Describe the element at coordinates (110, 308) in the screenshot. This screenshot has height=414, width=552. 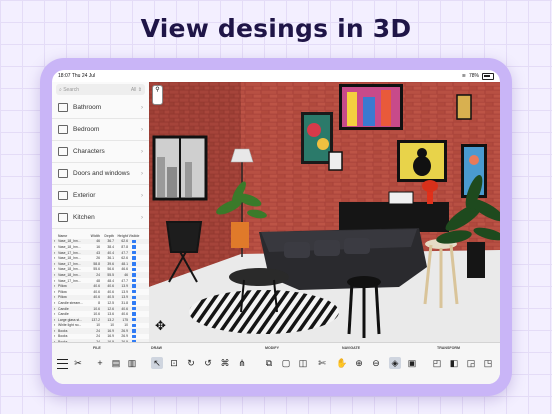
I see `cell-depth: 12.6` at that location.